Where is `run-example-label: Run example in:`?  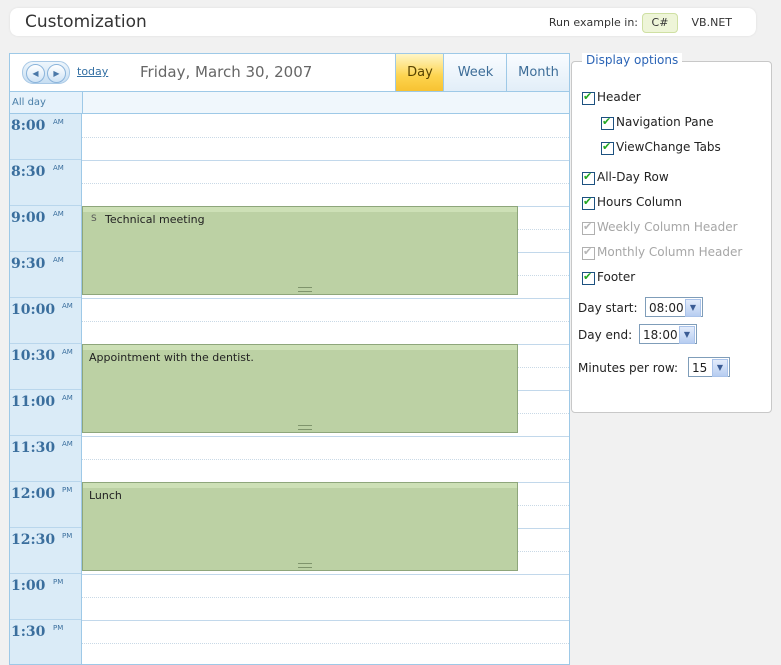
run-example-label: Run example in: is located at coordinates (593, 22).